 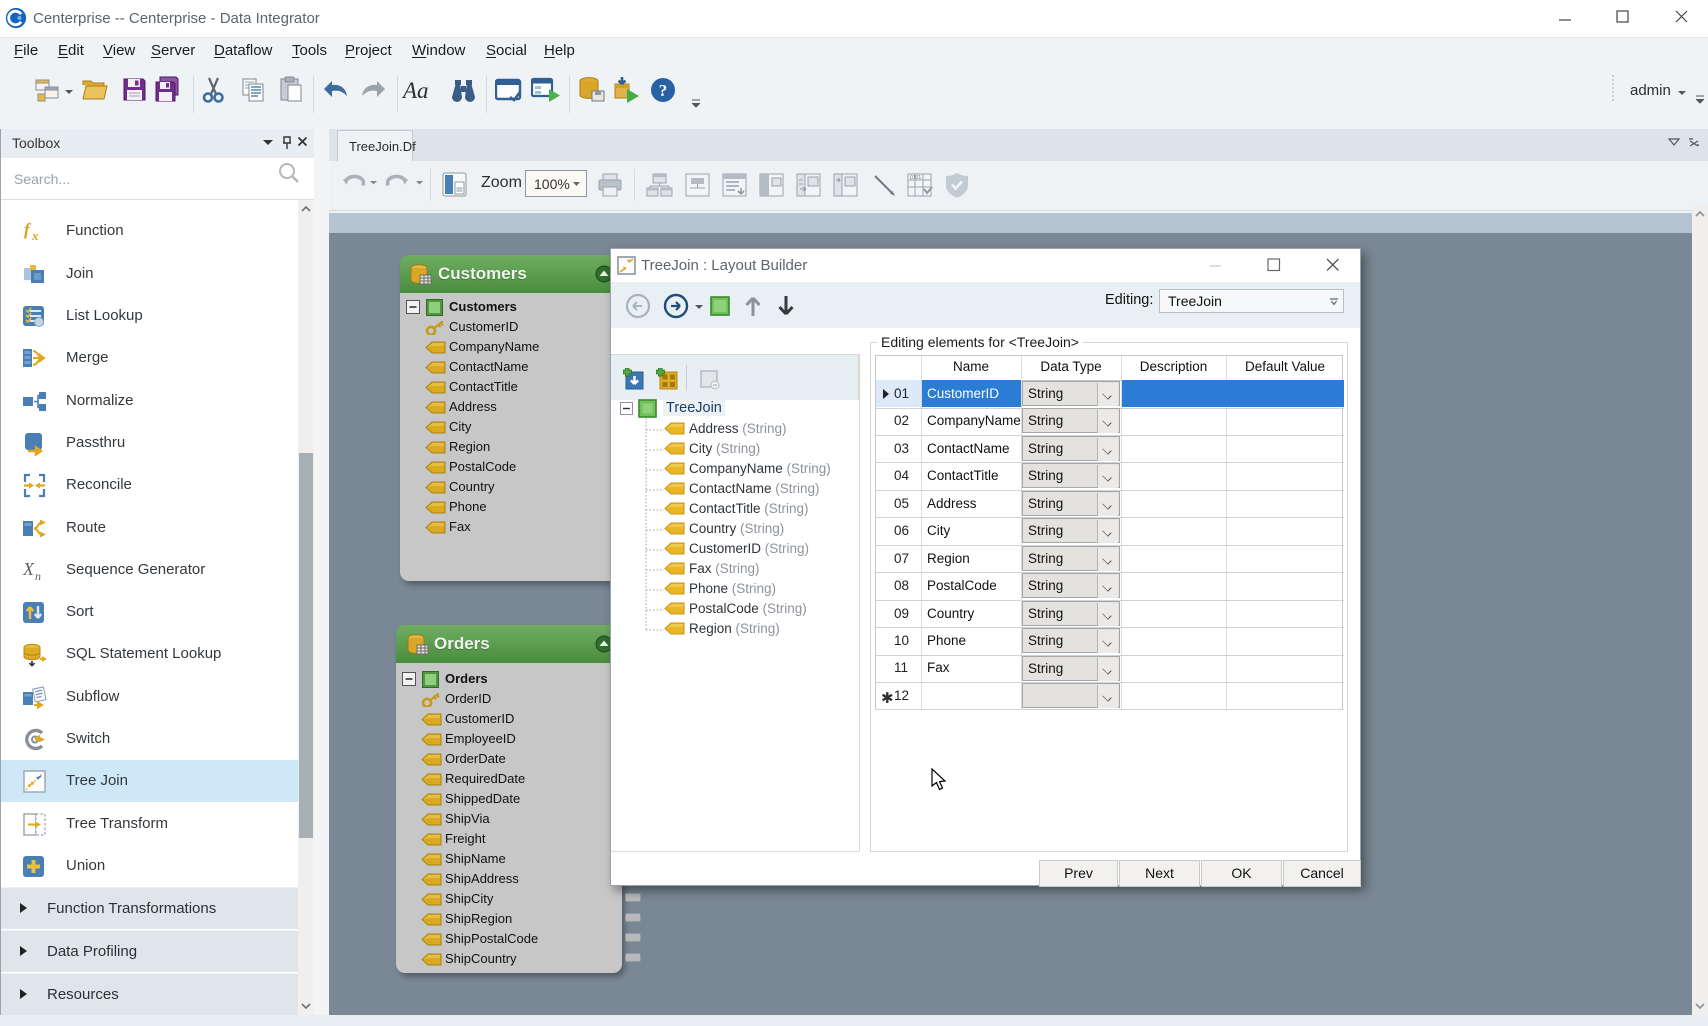 What do you see at coordinates (915, 178) in the screenshot?
I see `svg-text: 0101` at bounding box center [915, 178].